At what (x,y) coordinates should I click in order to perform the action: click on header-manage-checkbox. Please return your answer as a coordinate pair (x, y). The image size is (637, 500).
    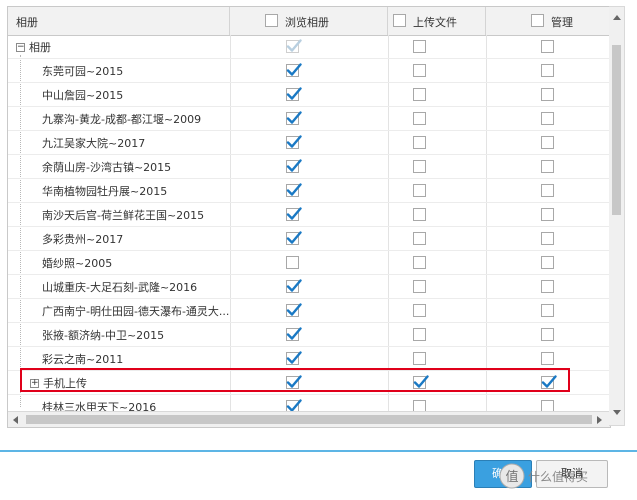
    Looking at the image, I should click on (537, 20).